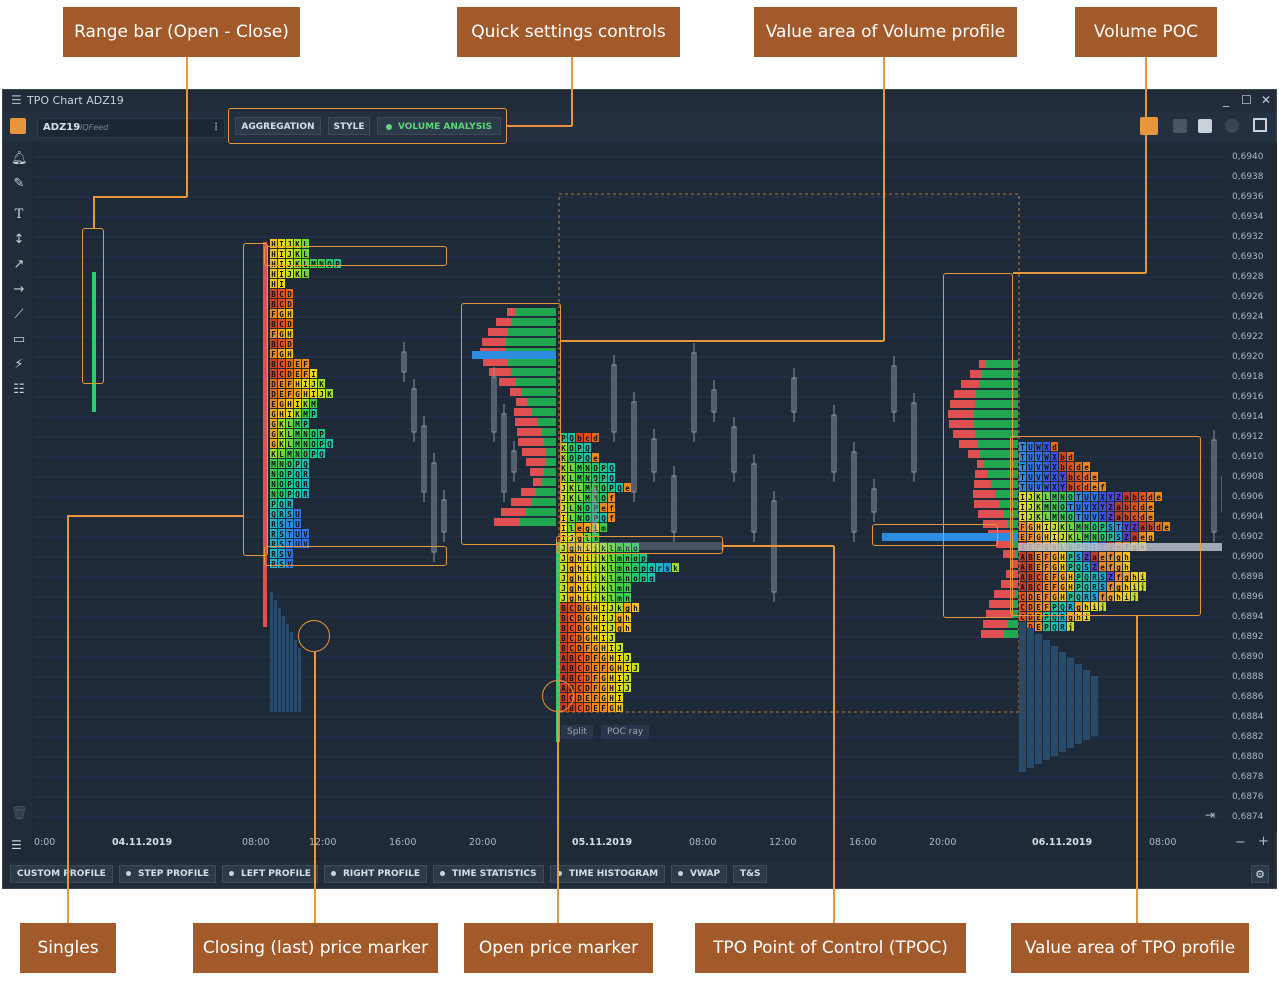 The image size is (1279, 1000). Describe the element at coordinates (270, 874) in the screenshot. I see `bottom-button-left-profile: LEFT PROFILE` at that location.